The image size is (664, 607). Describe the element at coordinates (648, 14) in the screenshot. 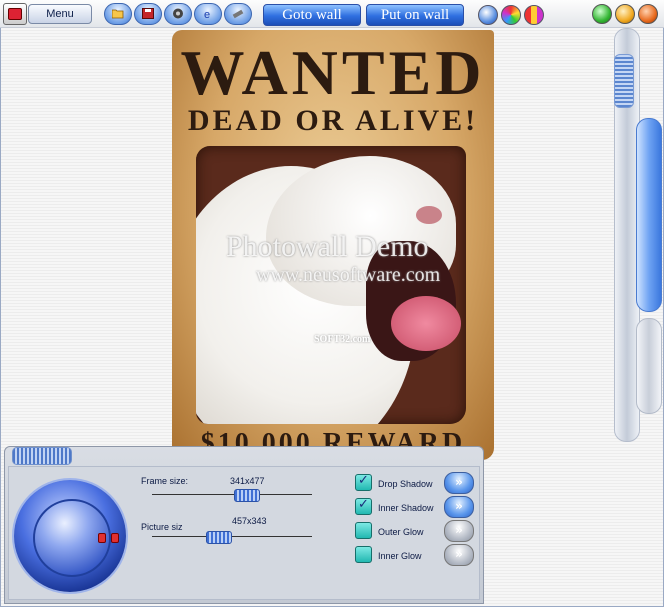

I see `close-icon` at that location.